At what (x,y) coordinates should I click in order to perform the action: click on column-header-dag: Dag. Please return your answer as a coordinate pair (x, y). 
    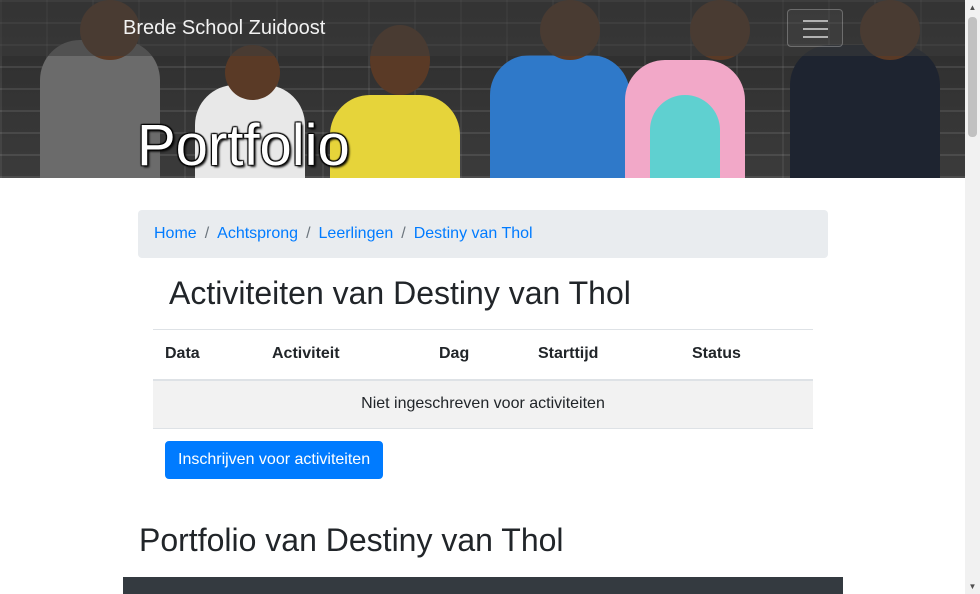
    Looking at the image, I should click on (476, 355).